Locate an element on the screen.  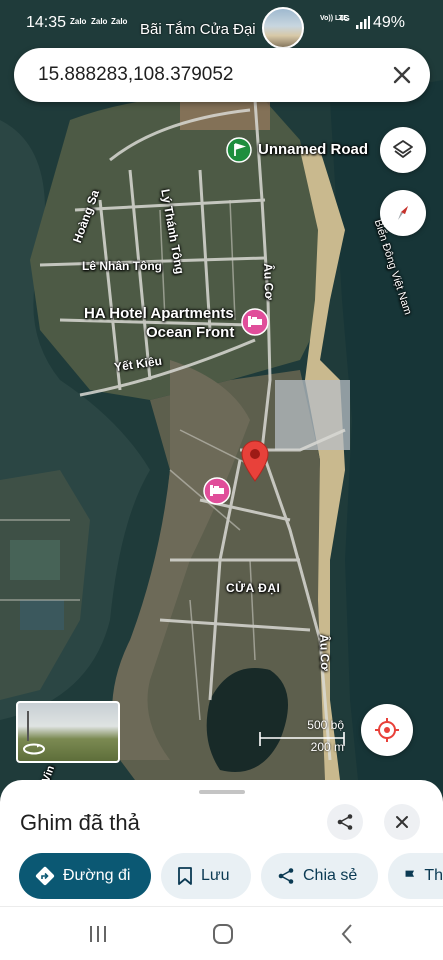
layers-icon is located at coordinates (403, 149).